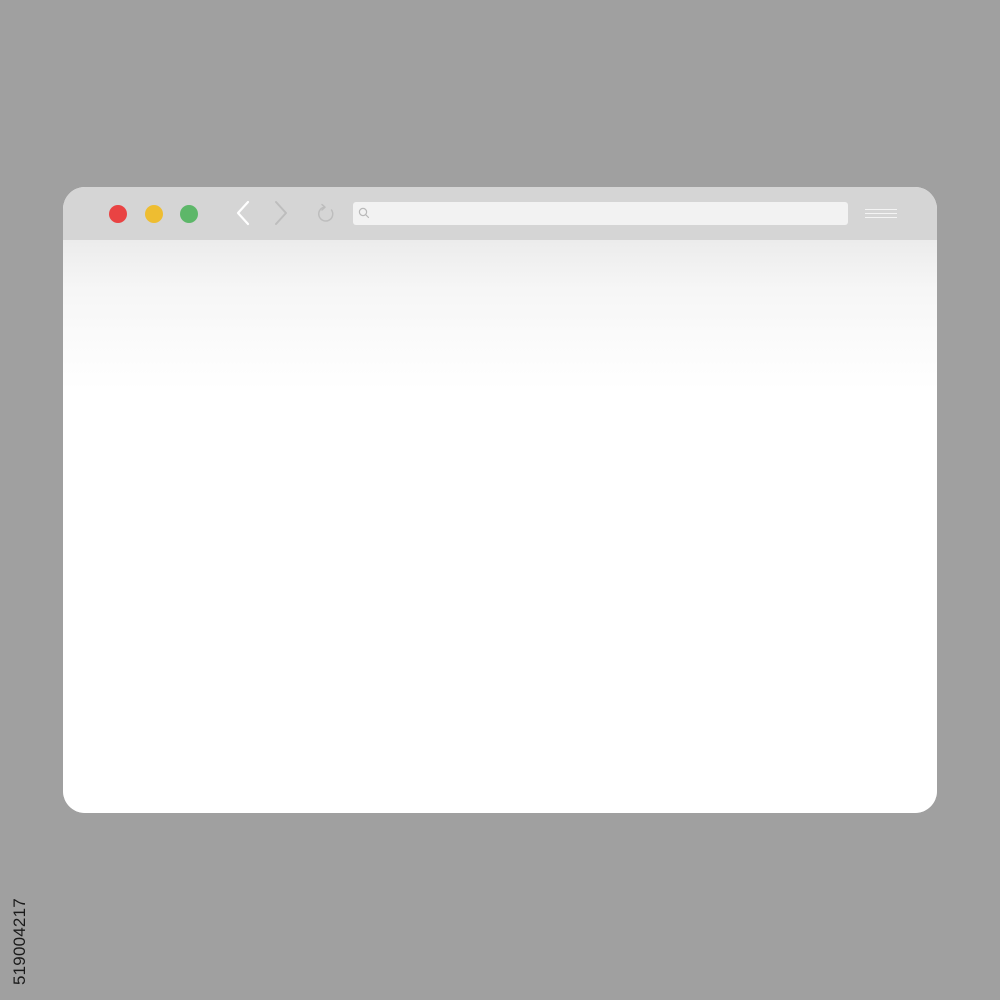 The width and height of the screenshot is (1000, 1000). I want to click on address-bar, so click(600, 213).